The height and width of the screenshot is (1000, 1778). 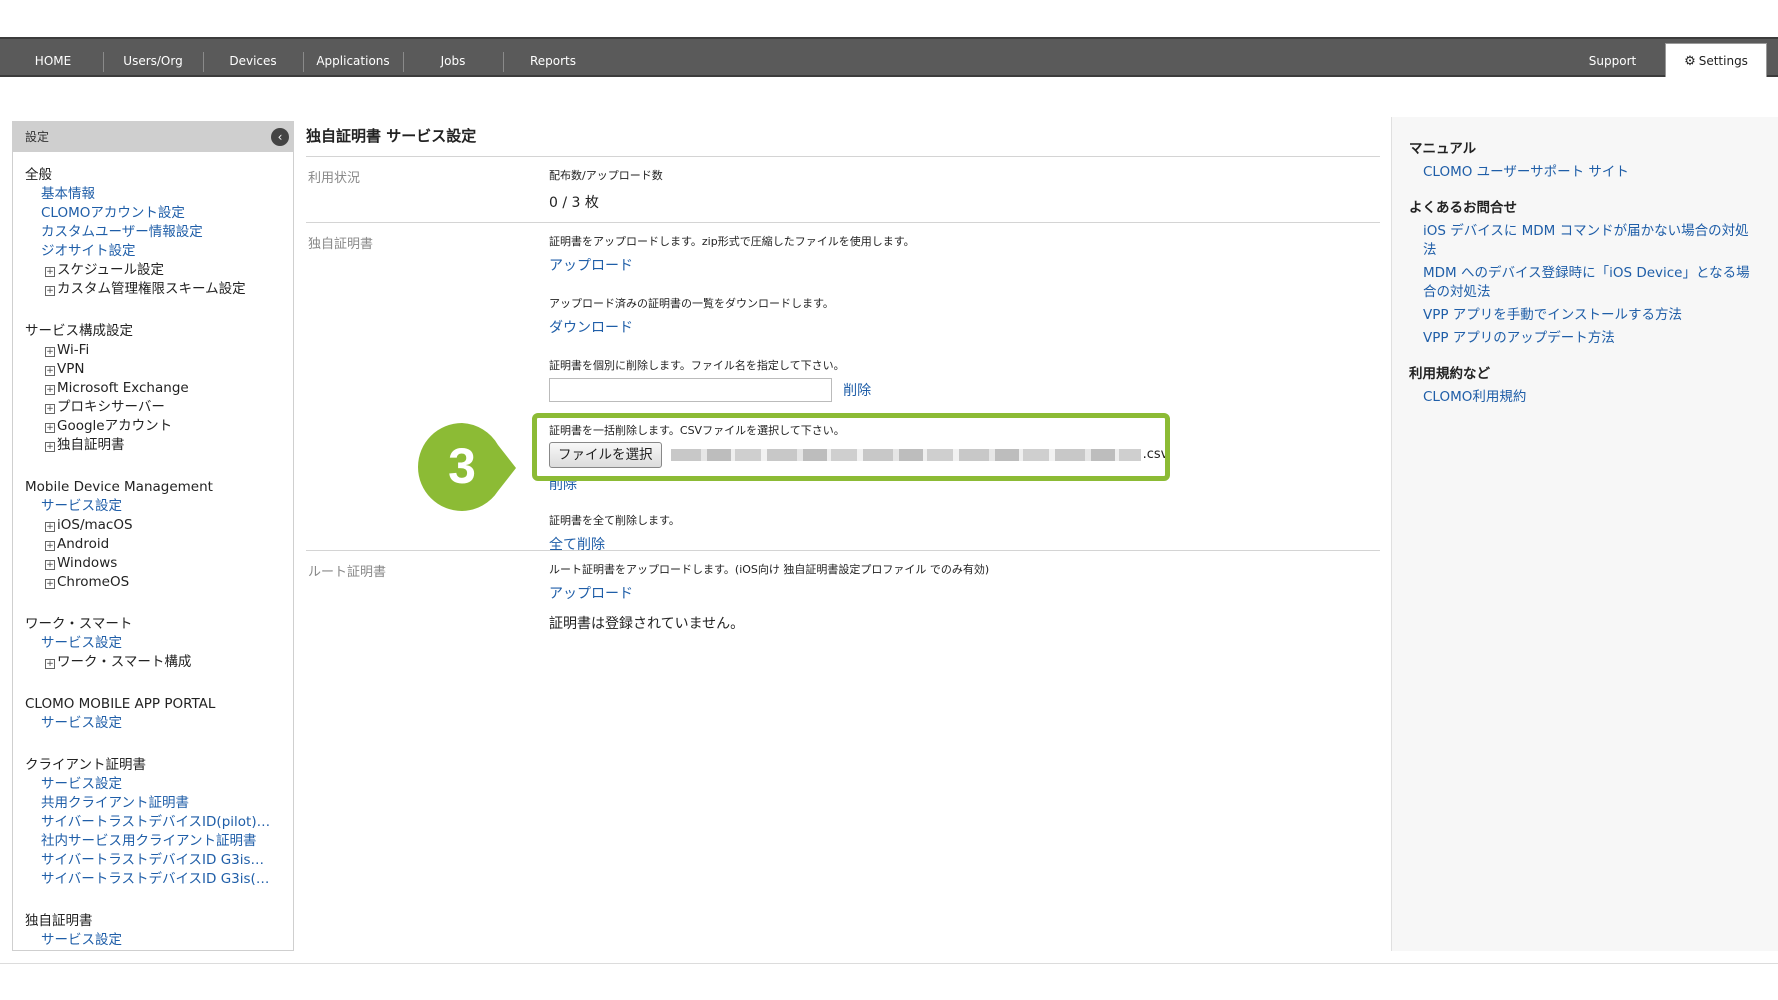 What do you see at coordinates (115, 426) in the screenshot?
I see `sidebar-item-label: Googleアカウント` at bounding box center [115, 426].